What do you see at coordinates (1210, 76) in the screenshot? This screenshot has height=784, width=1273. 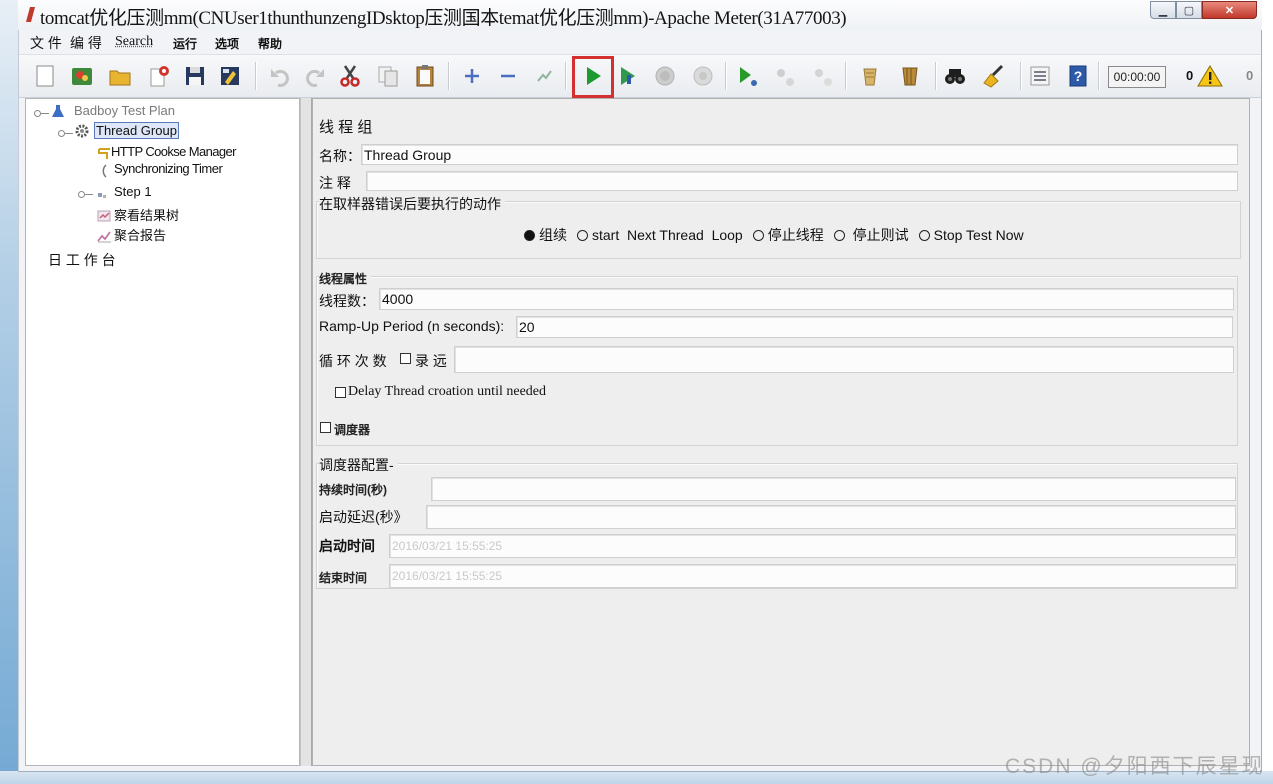 I see `warning-icon` at bounding box center [1210, 76].